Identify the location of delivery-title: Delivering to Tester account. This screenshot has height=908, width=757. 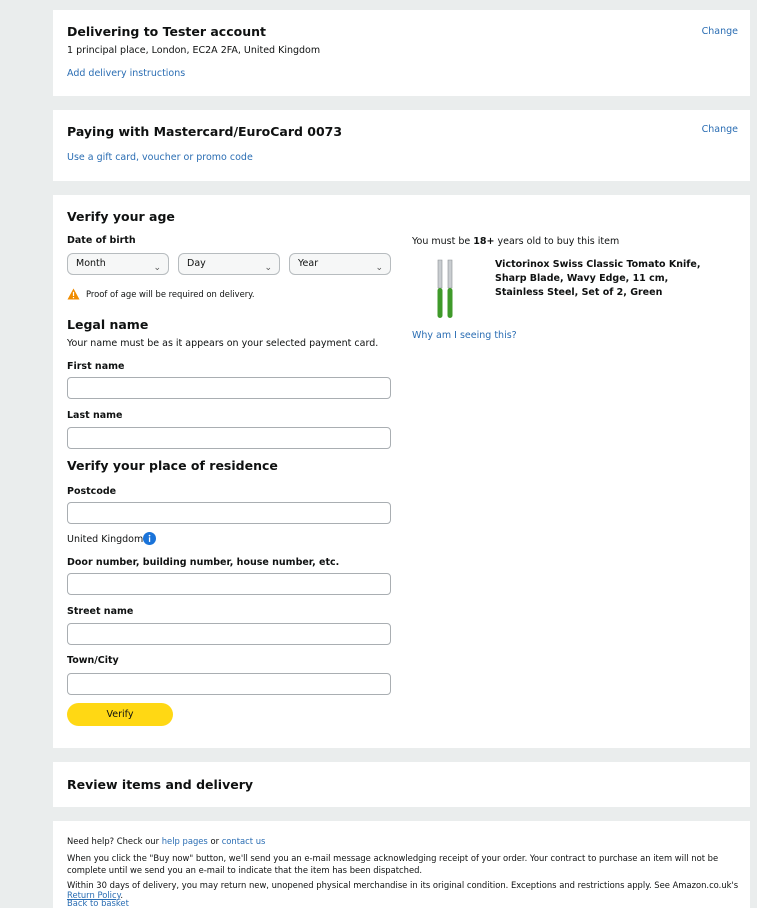
(166, 31).